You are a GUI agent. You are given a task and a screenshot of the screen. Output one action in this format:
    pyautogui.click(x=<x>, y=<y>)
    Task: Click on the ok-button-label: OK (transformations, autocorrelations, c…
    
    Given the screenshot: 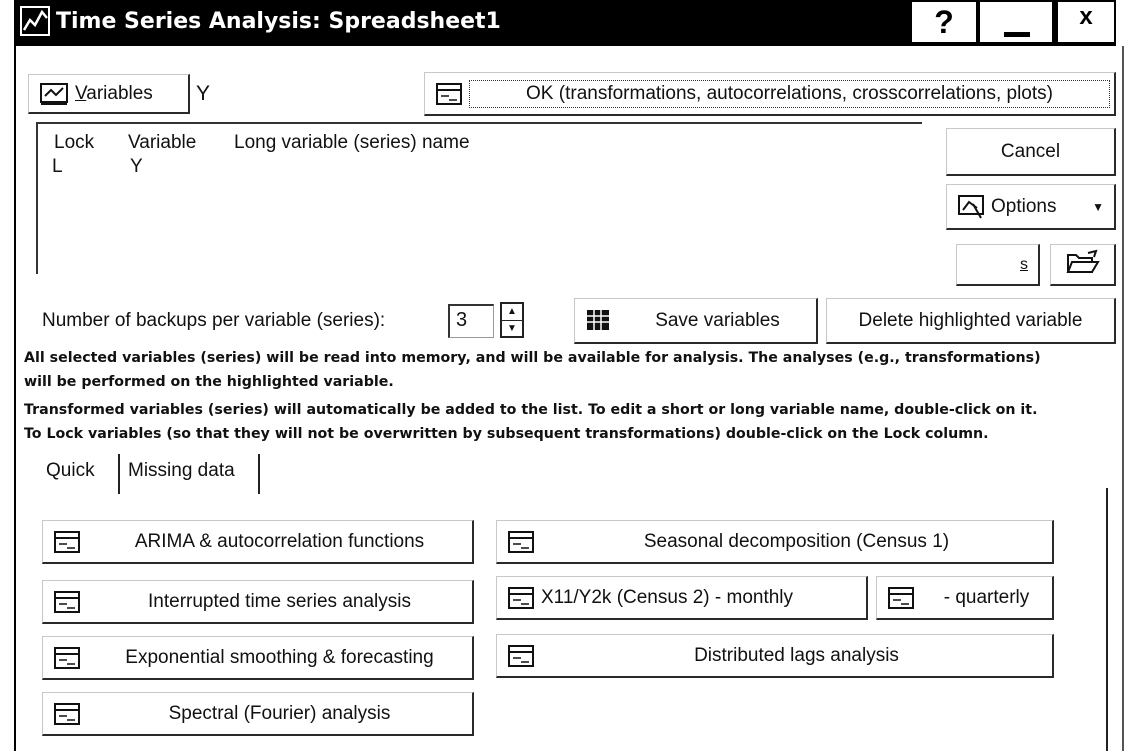 What is the action you would take?
    pyautogui.click(x=789, y=93)
    